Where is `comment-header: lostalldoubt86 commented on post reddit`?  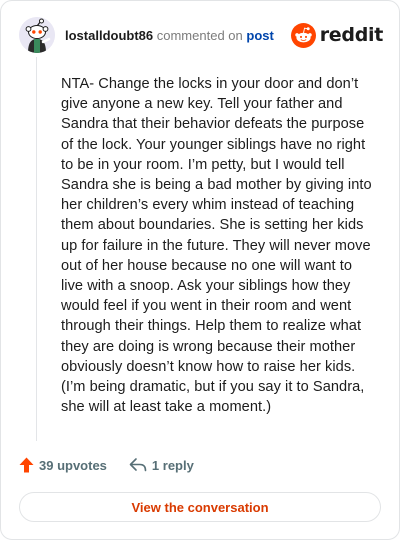 comment-header: lostalldoubt86 commented on post reddit is located at coordinates (201, 35).